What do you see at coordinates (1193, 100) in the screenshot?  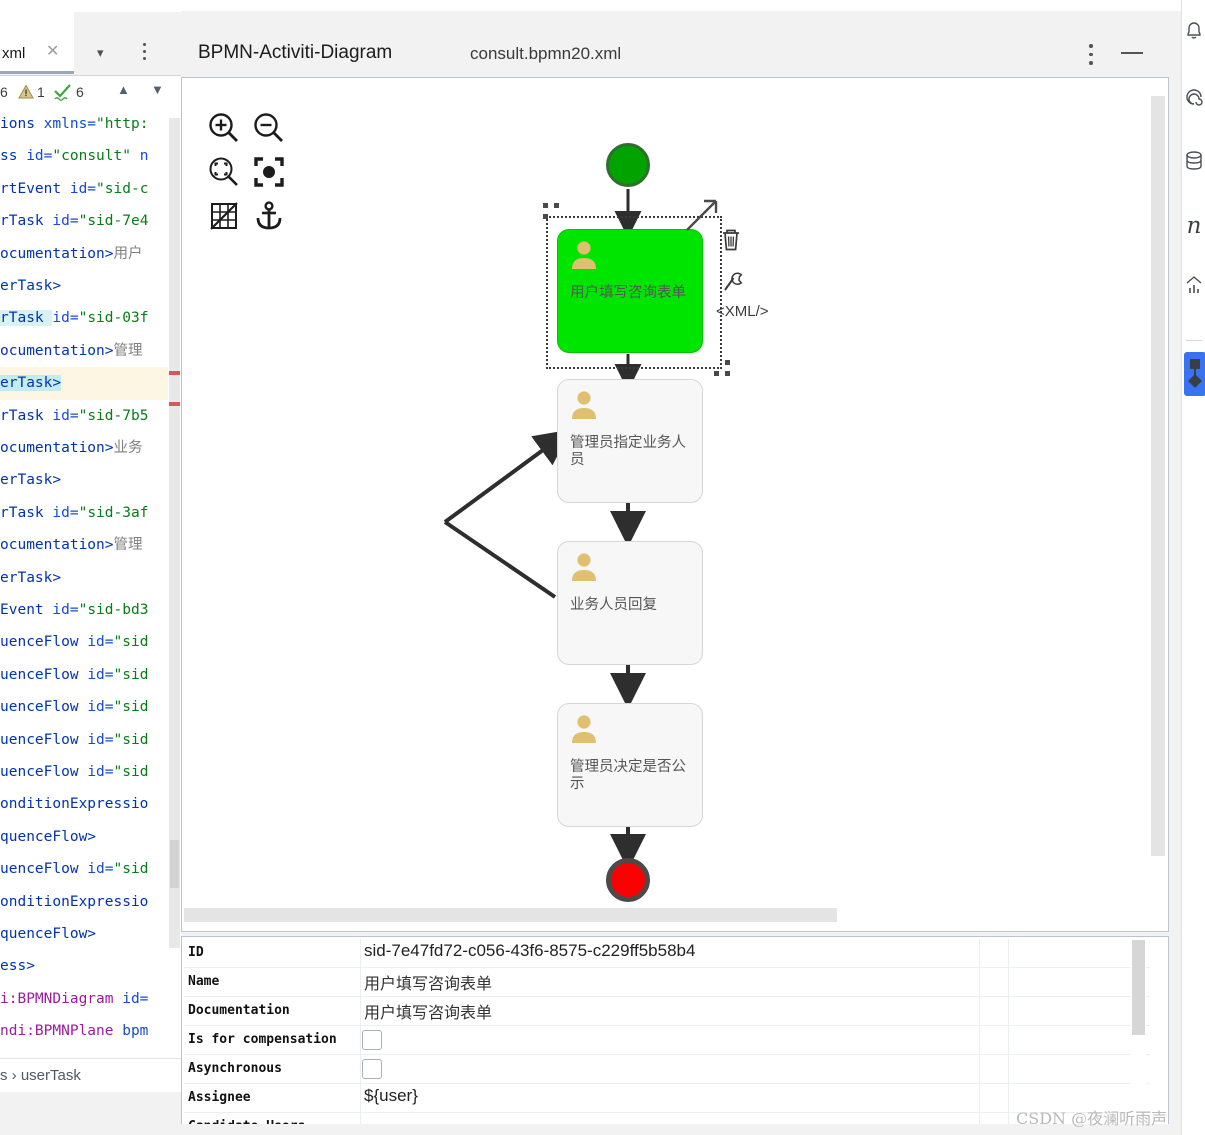 I see `coffee-spiral-icon` at bounding box center [1193, 100].